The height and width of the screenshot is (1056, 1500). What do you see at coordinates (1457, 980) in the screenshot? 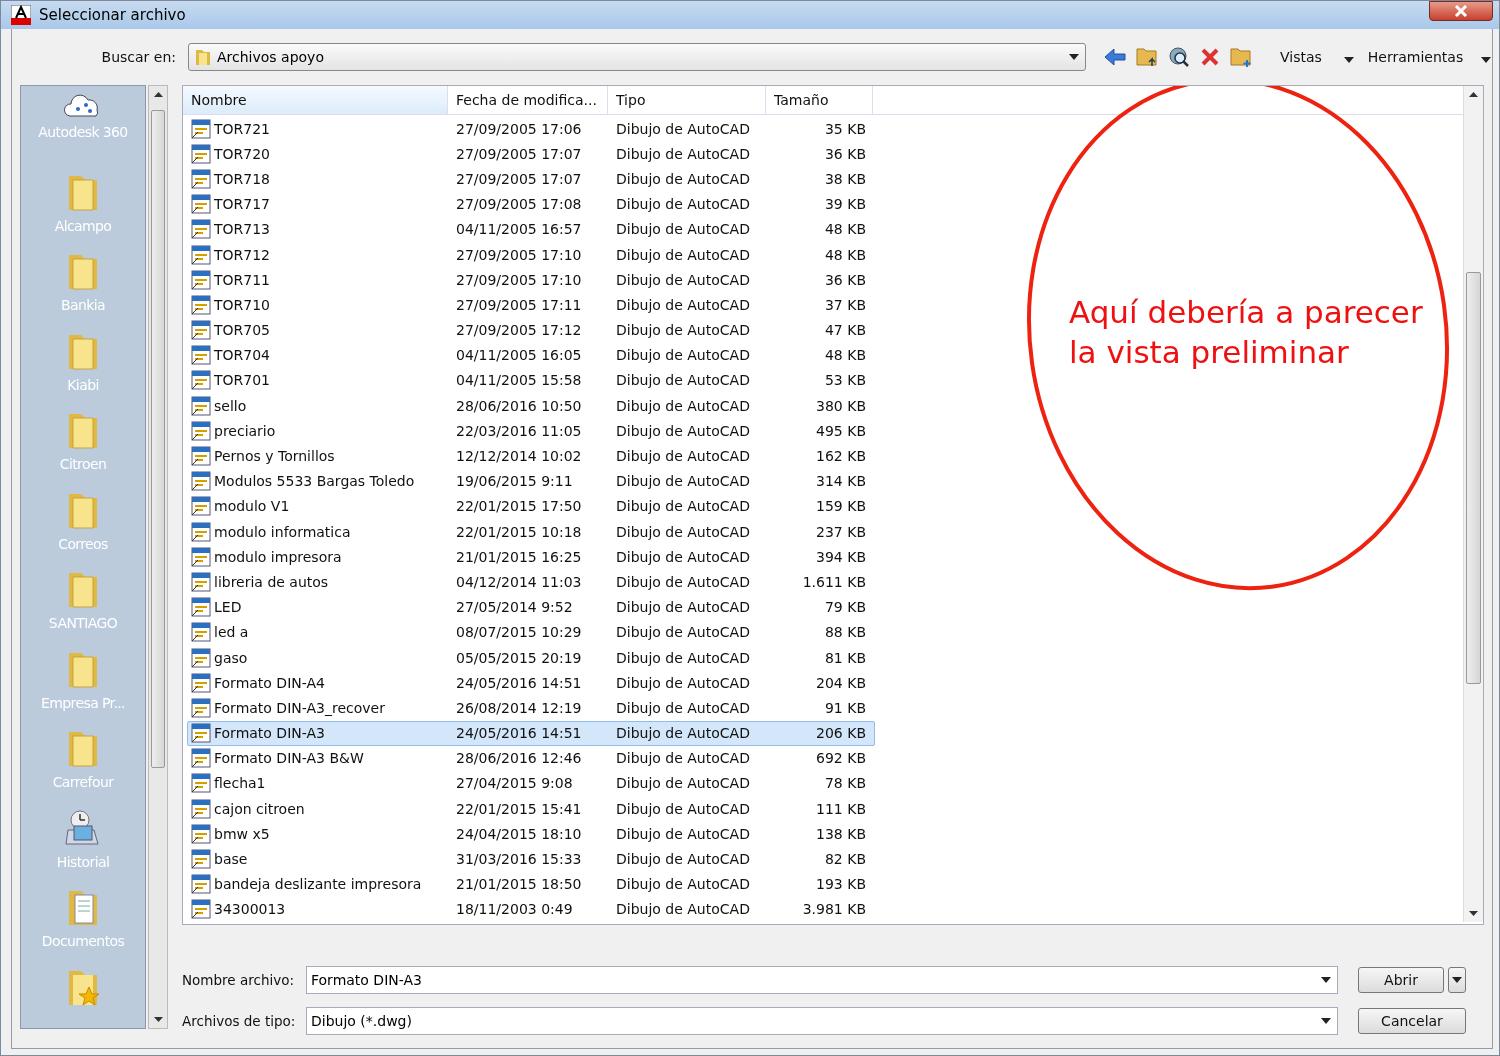
I see `open-options-button` at bounding box center [1457, 980].